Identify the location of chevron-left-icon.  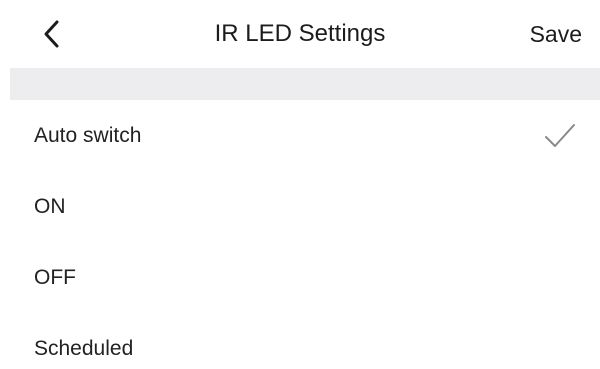
(52, 34).